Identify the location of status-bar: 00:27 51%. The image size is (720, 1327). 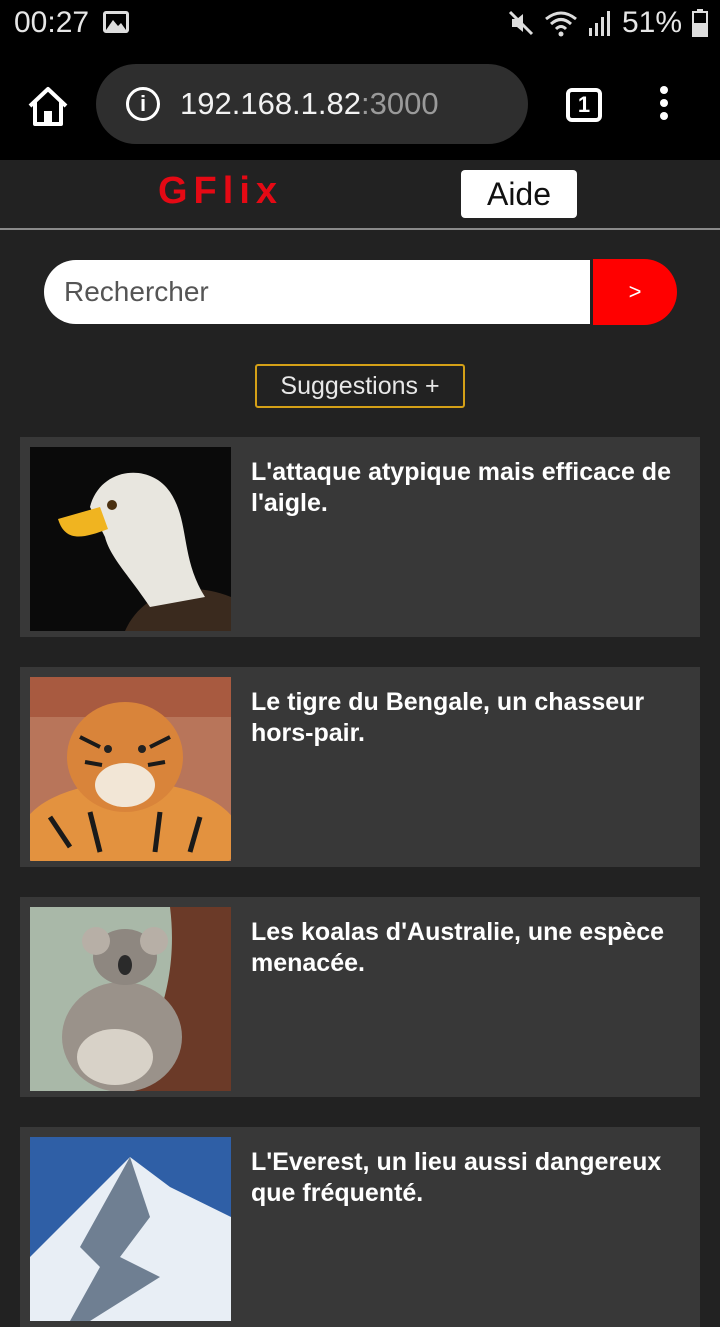
(360, 24).